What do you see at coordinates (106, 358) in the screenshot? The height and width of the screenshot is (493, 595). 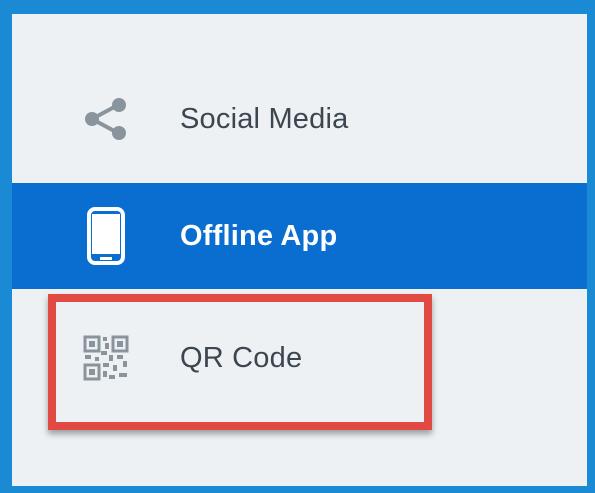 I see `qr-code-icon` at bounding box center [106, 358].